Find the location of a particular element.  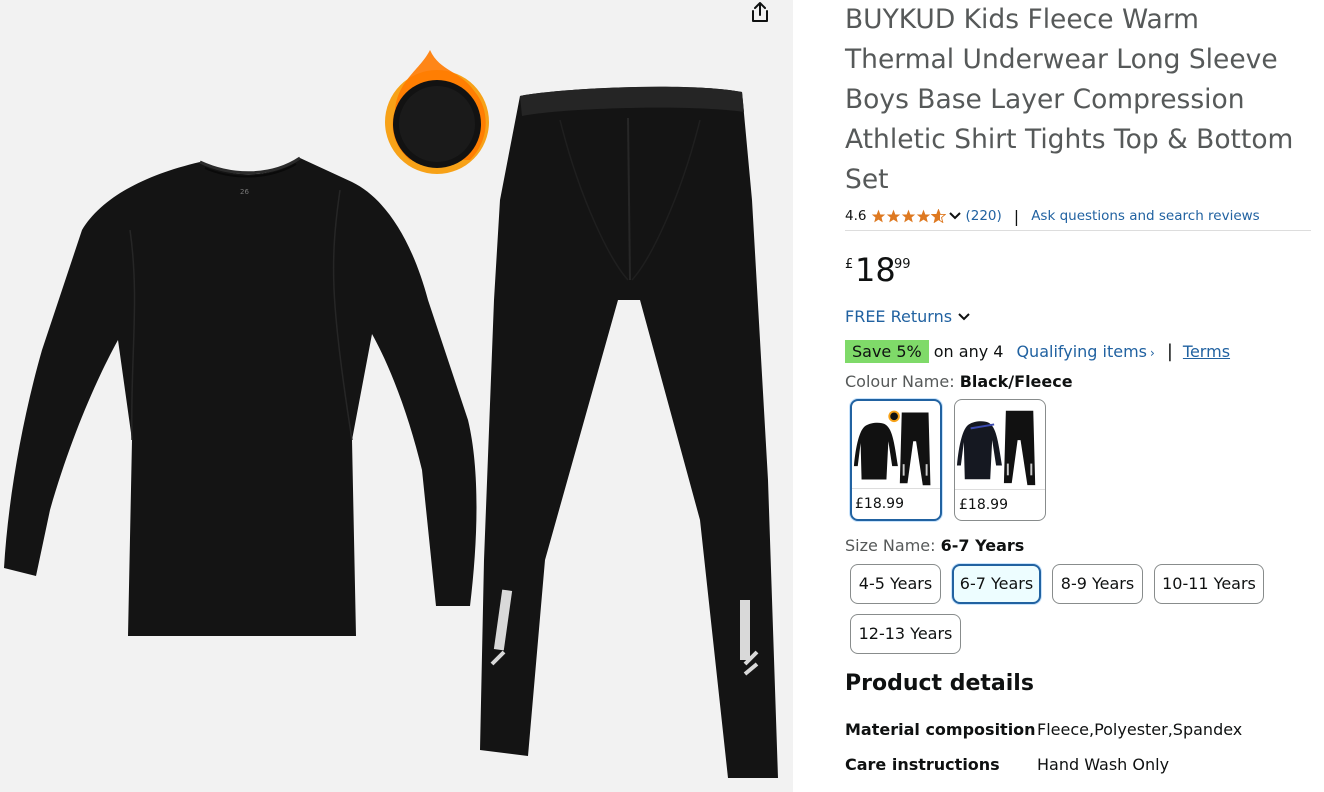

free-returns-label: FREE Returns is located at coordinates (899, 316).